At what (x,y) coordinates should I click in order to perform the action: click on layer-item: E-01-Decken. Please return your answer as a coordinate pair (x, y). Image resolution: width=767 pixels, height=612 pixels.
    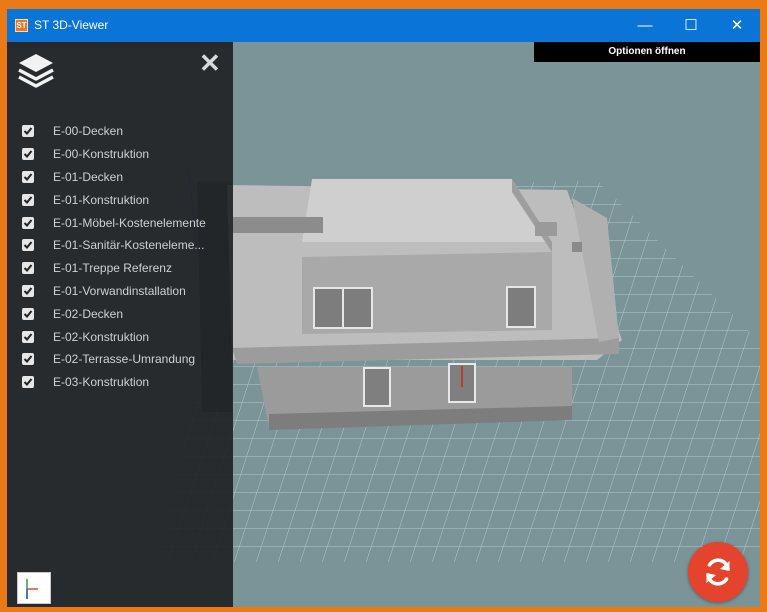
    Looking at the image, I should click on (114, 177).